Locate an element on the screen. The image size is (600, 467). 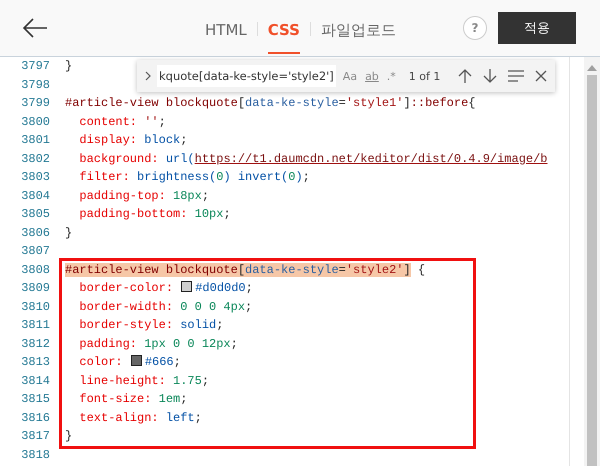
code-token: ) invert( is located at coordinates (255, 177).